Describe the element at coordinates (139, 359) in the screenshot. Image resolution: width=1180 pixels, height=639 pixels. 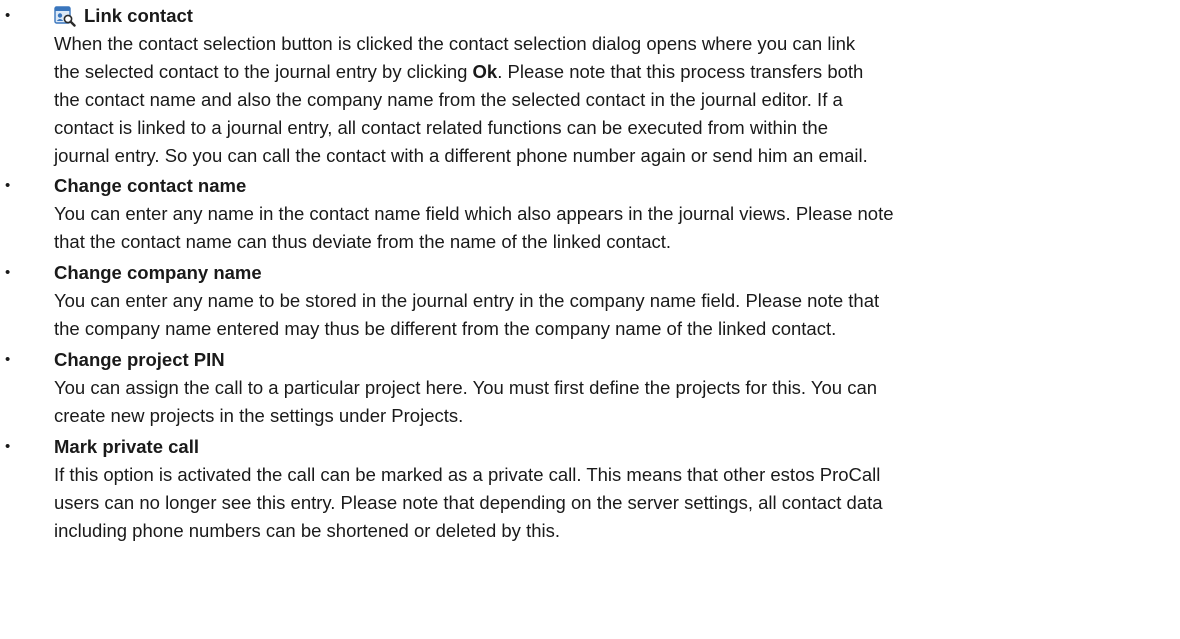
I see `item-title-text: Change project PIN` at that location.